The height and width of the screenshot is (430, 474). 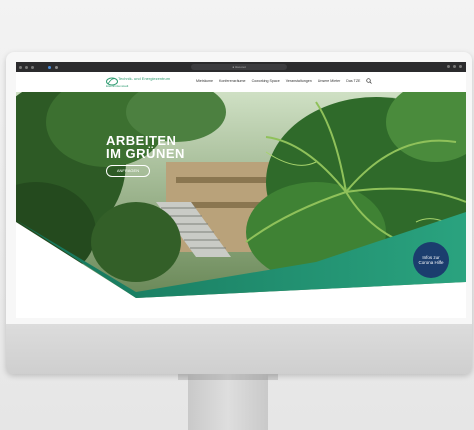 What do you see at coordinates (460, 66) in the screenshot?
I see `tabs-icon` at bounding box center [460, 66].